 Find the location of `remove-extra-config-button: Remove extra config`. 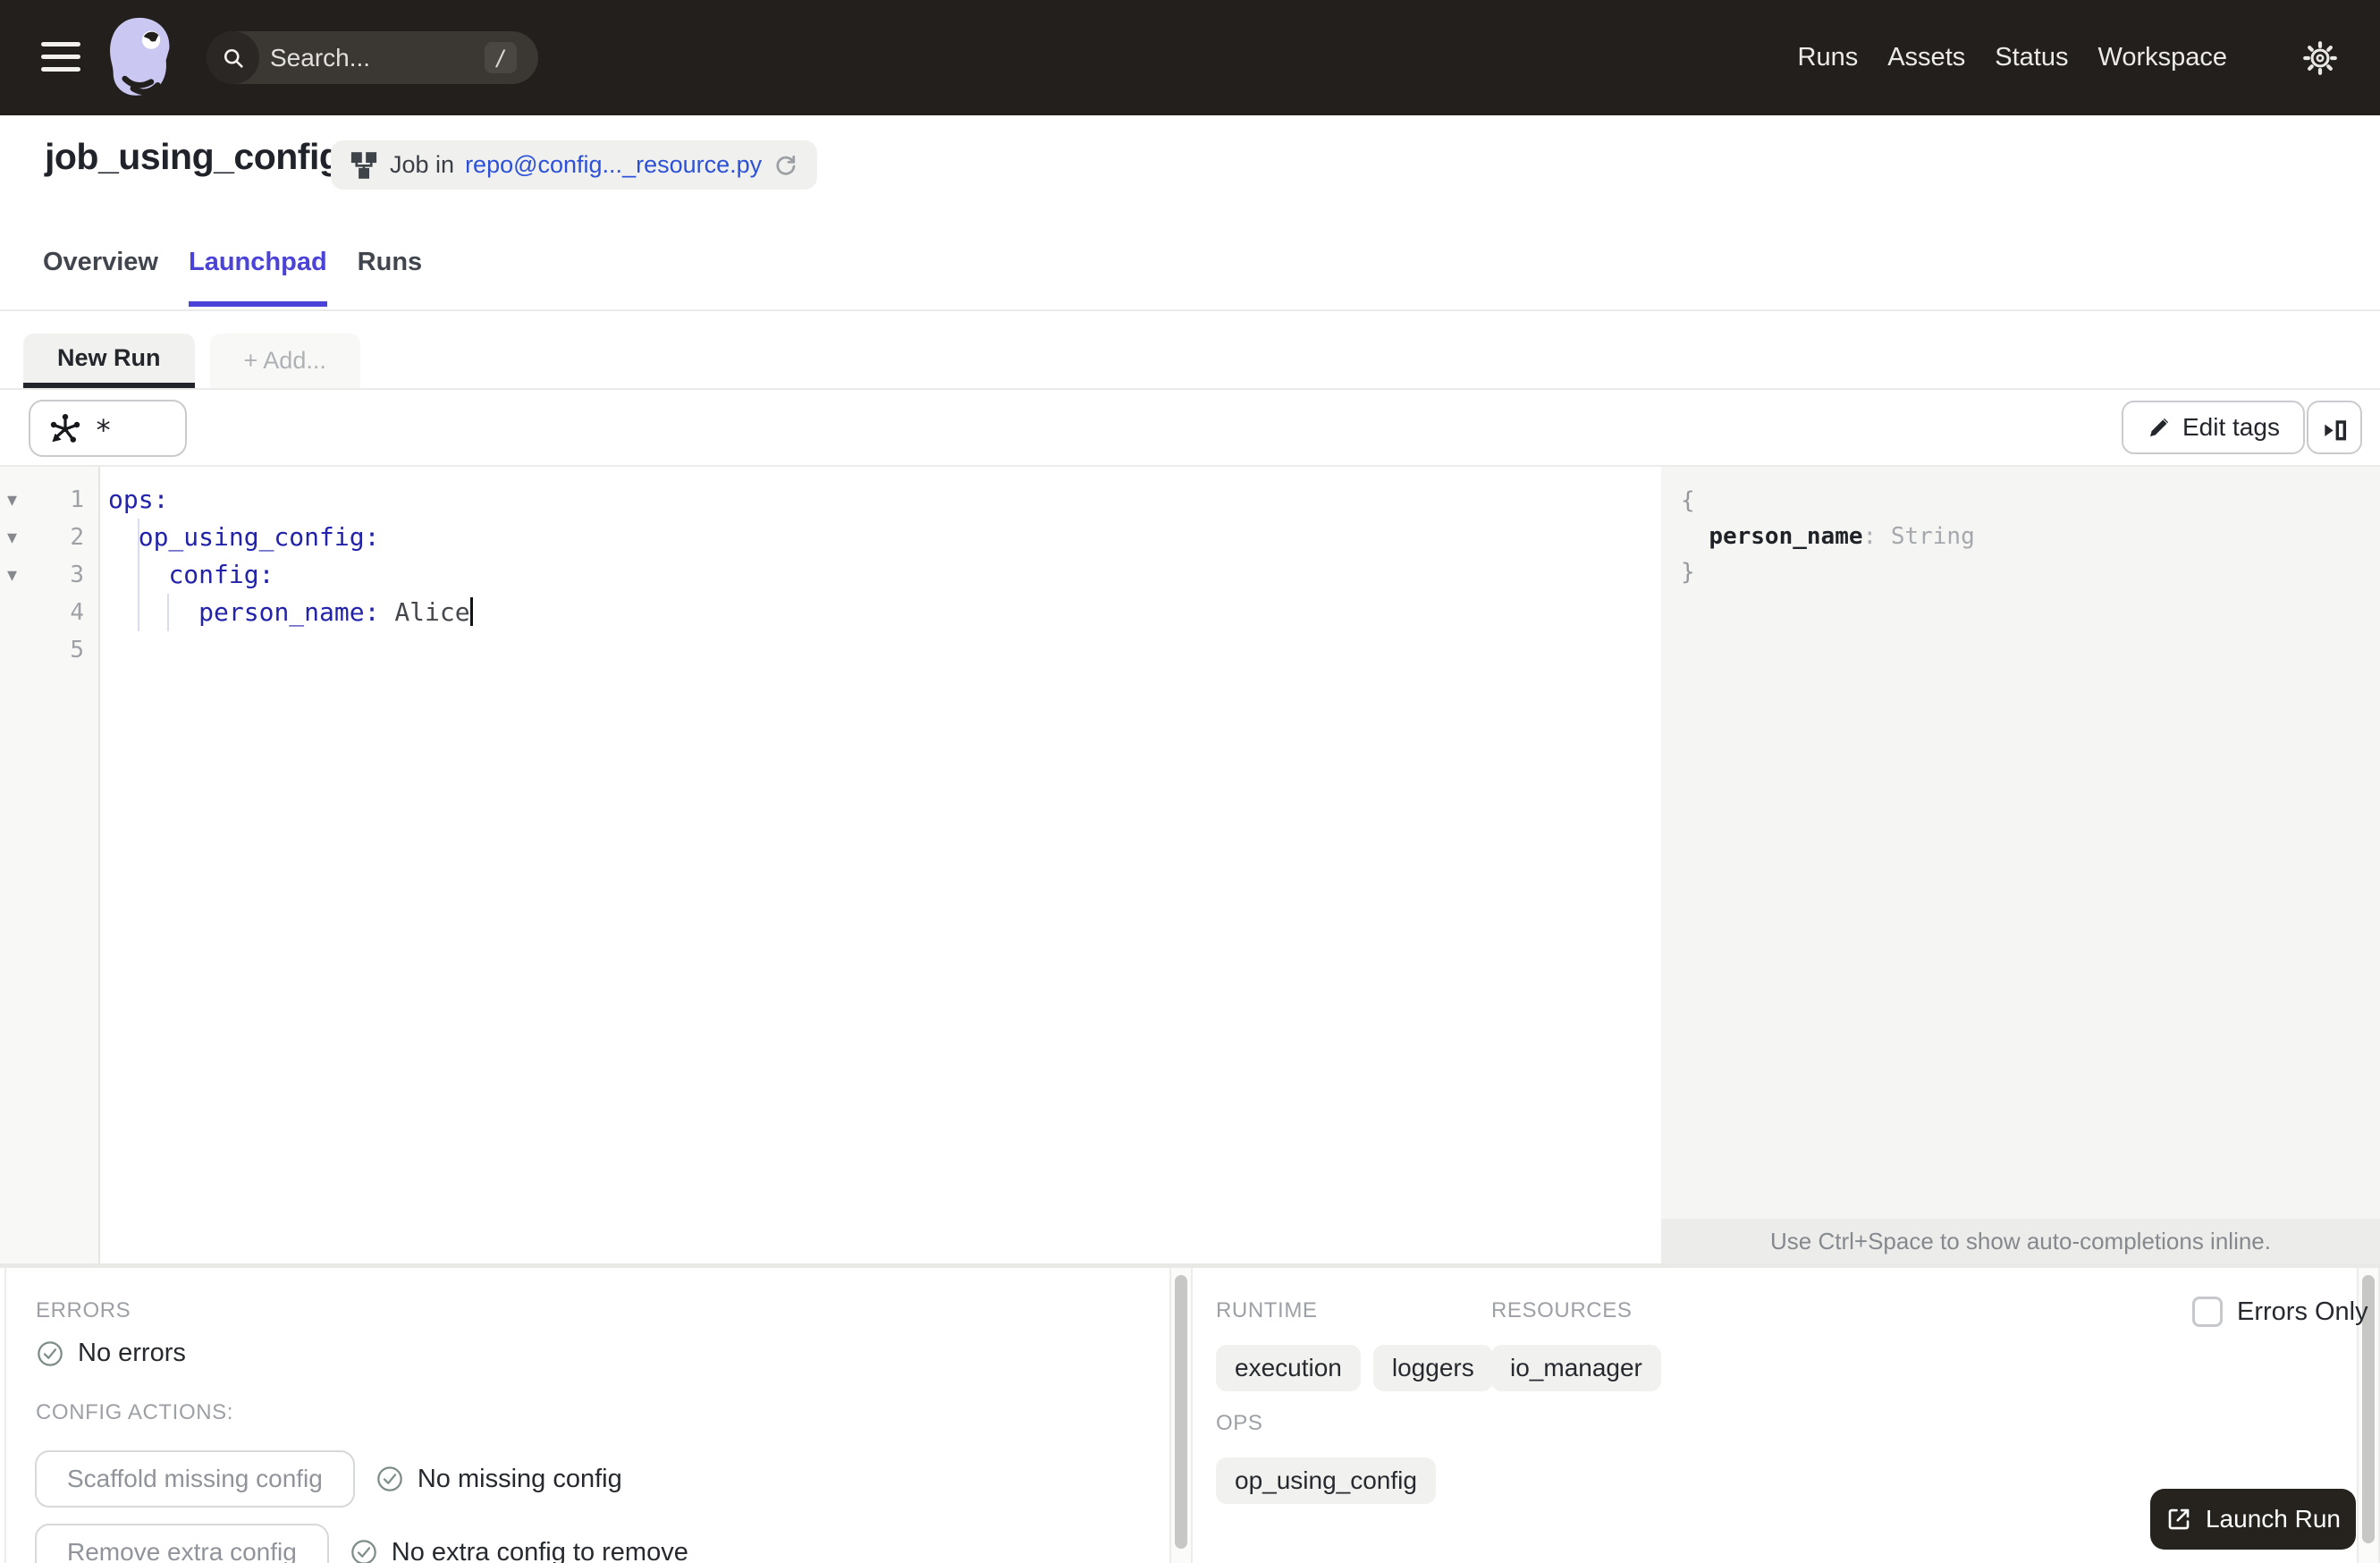

remove-extra-config-button: Remove extra config is located at coordinates (182, 1543).